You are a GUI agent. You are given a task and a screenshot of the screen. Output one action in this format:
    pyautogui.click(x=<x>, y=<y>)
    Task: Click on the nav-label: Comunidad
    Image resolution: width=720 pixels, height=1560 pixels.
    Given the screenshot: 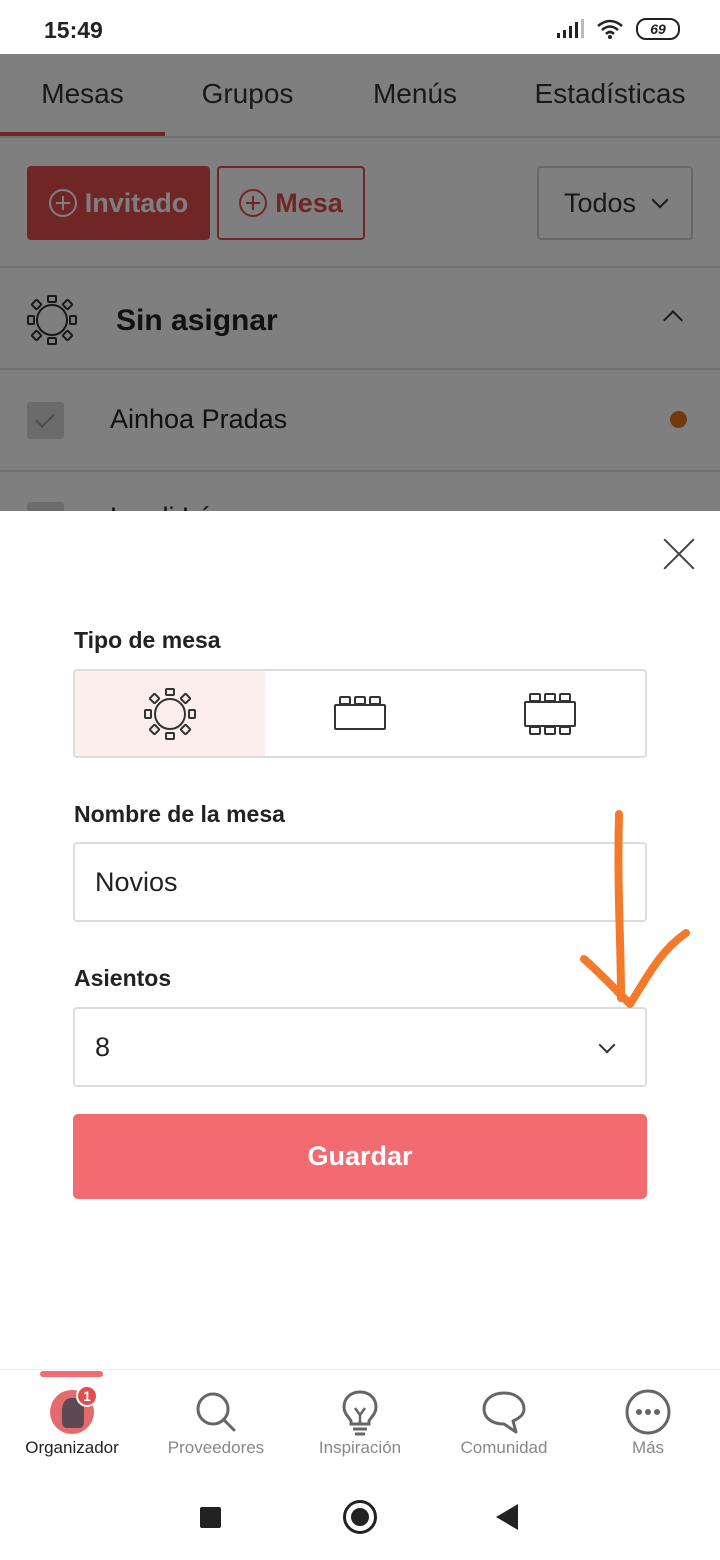 What is the action you would take?
    pyautogui.click(x=504, y=1447)
    